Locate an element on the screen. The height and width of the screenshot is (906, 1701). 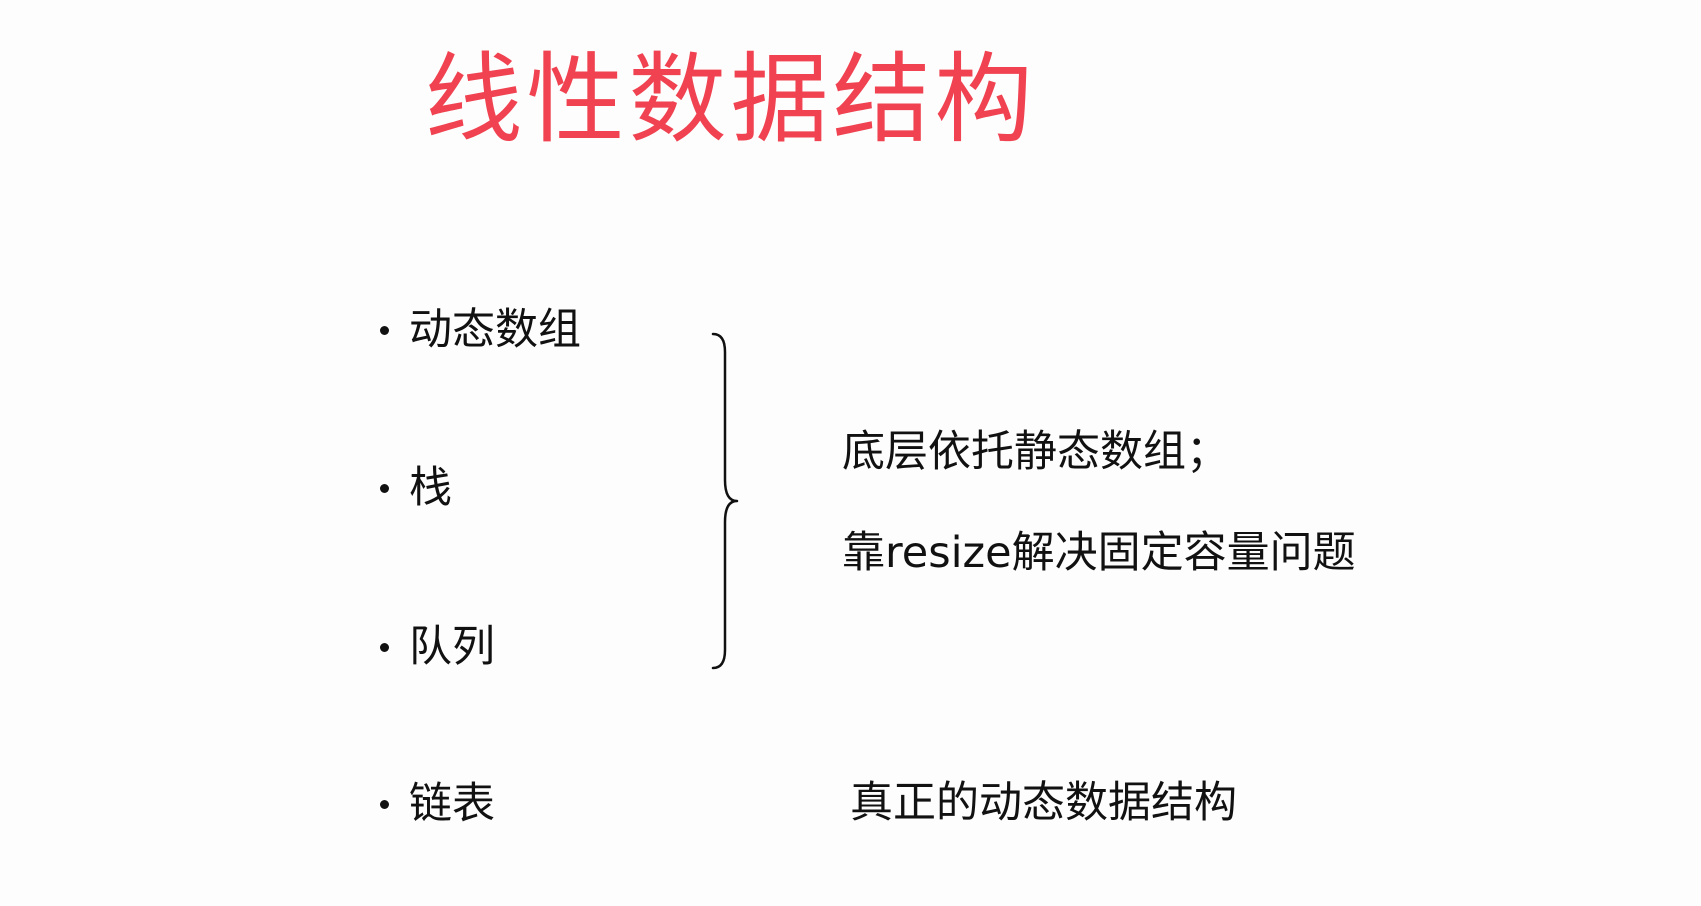
slide-title: 线性数据结构 is located at coordinates (730, 100).